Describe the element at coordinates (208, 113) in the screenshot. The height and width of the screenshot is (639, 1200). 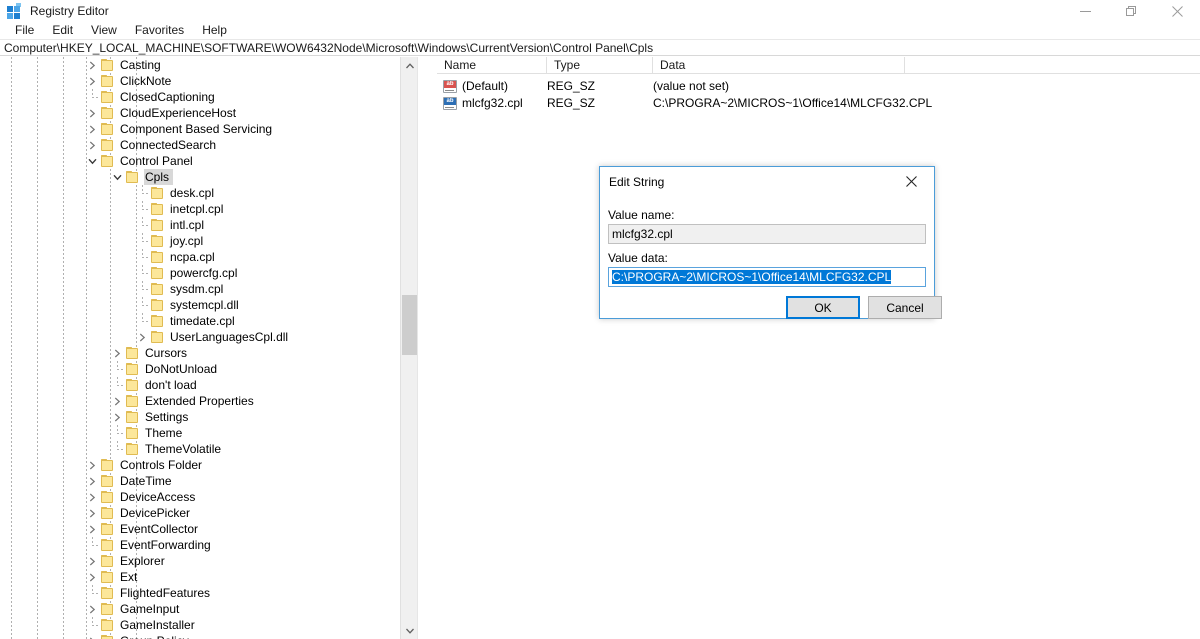
I see `tree-node: CloudExperienceHost` at that location.